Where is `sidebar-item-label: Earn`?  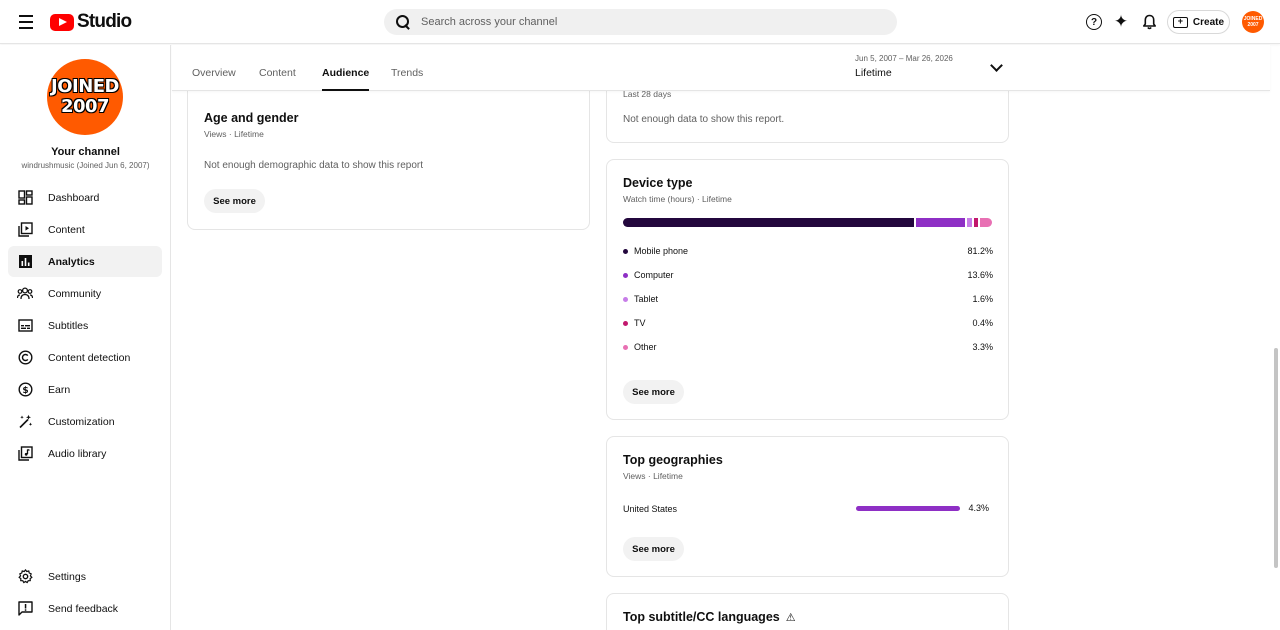 sidebar-item-label: Earn is located at coordinates (59, 389).